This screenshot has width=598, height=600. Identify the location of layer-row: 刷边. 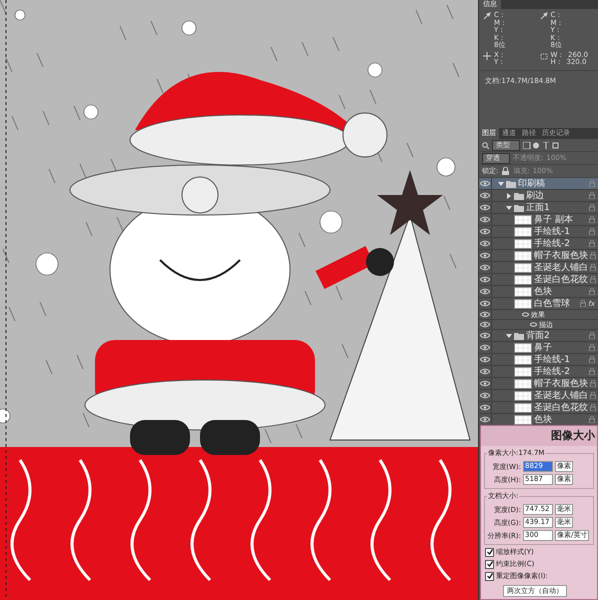
(538, 196).